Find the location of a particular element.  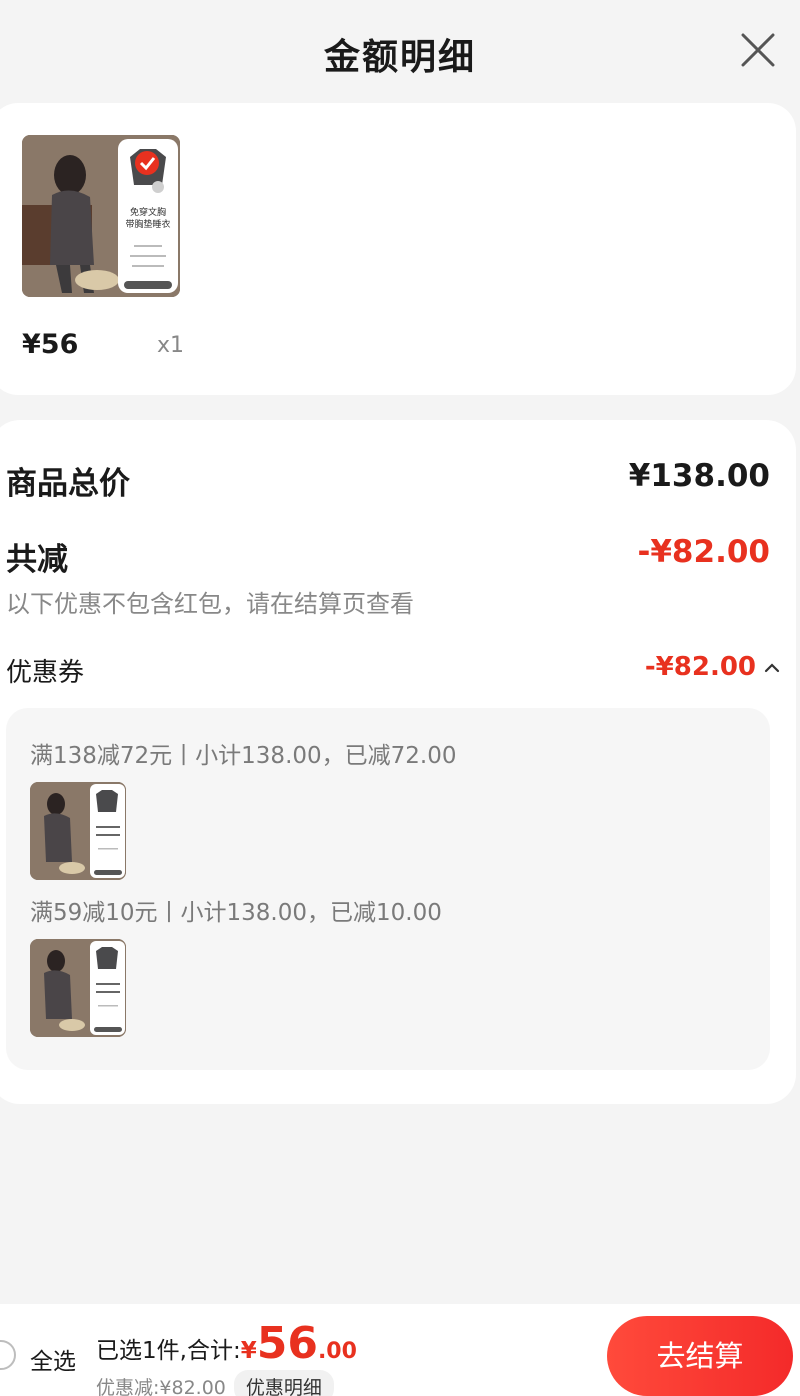

total-price-decimal: .00 is located at coordinates (337, 1351).